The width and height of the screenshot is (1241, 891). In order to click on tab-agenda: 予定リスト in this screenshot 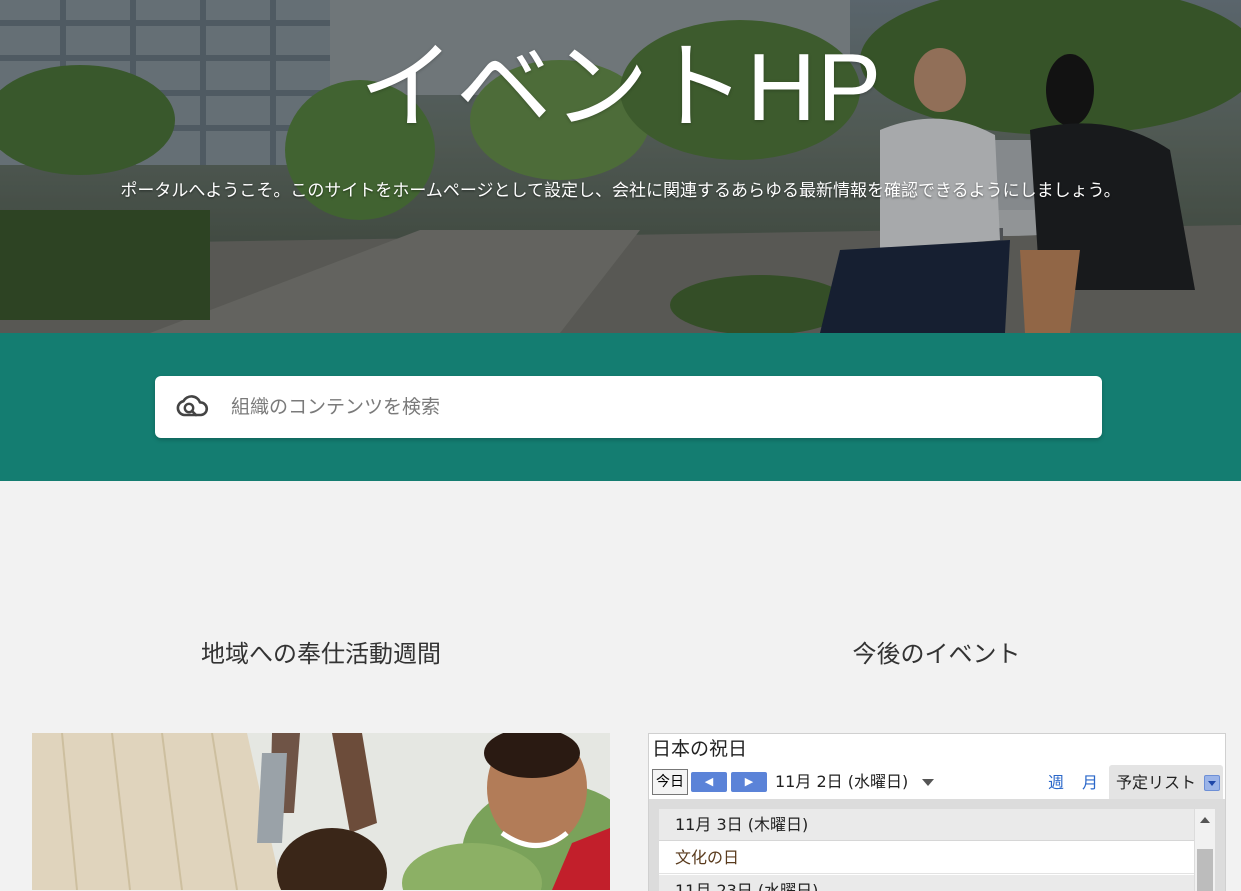, I will do `click(1166, 782)`.